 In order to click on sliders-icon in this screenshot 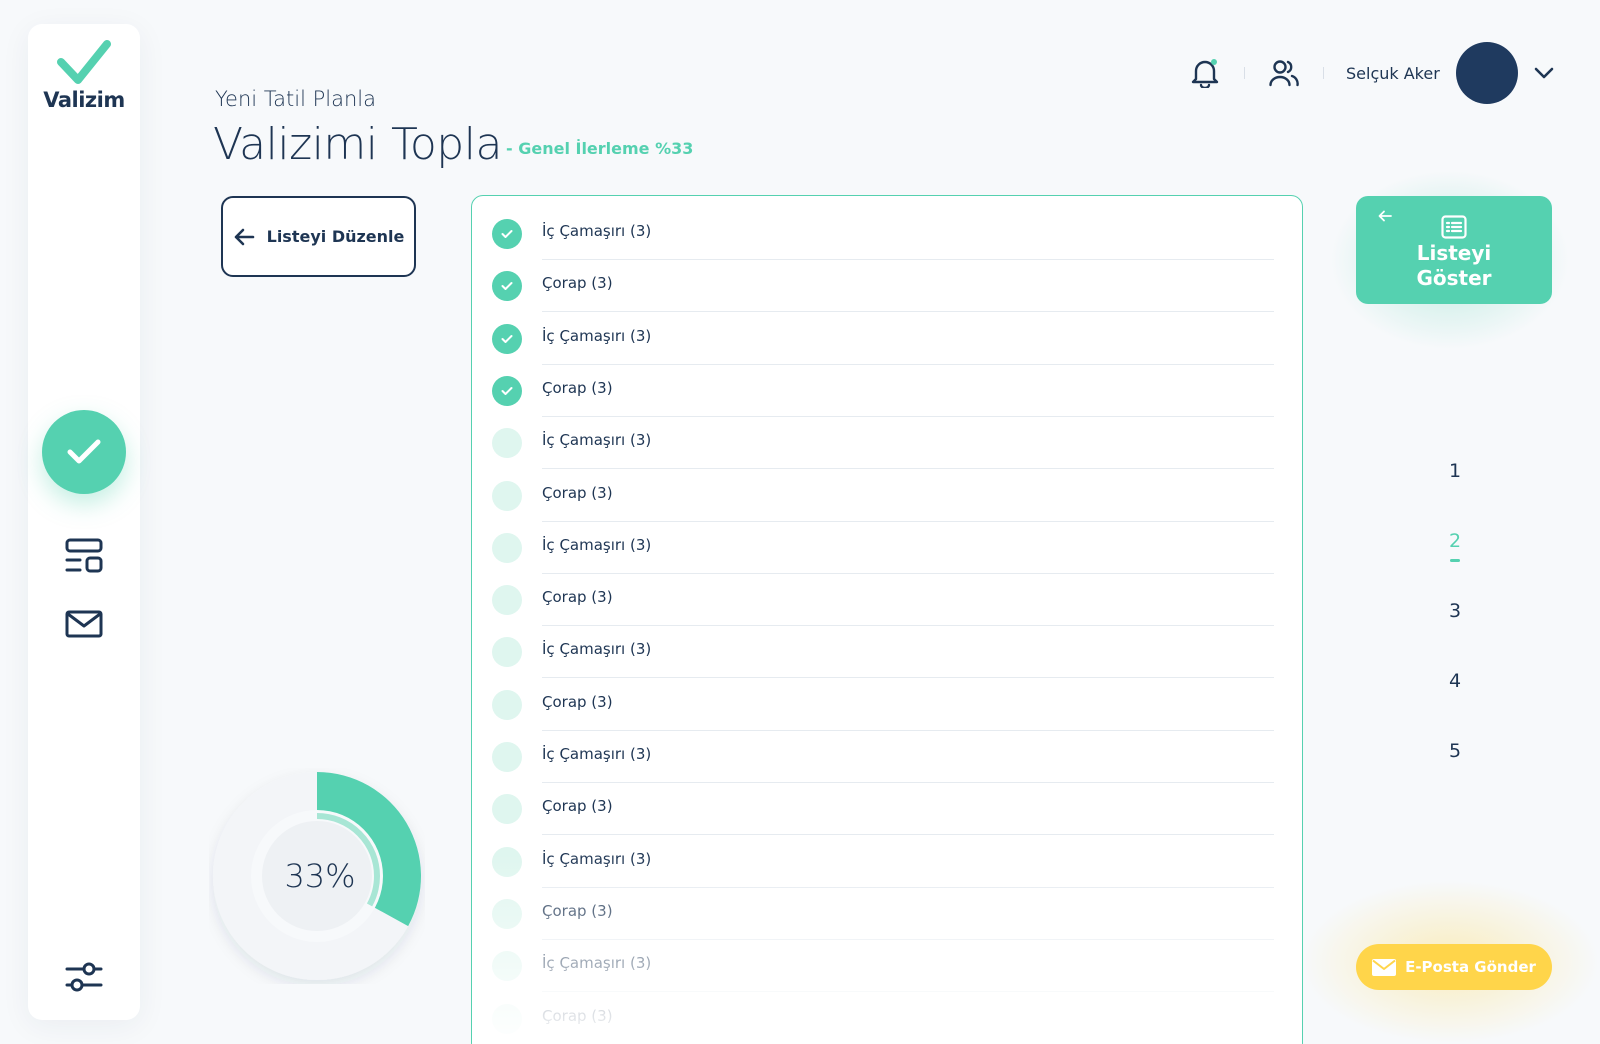, I will do `click(84, 977)`.